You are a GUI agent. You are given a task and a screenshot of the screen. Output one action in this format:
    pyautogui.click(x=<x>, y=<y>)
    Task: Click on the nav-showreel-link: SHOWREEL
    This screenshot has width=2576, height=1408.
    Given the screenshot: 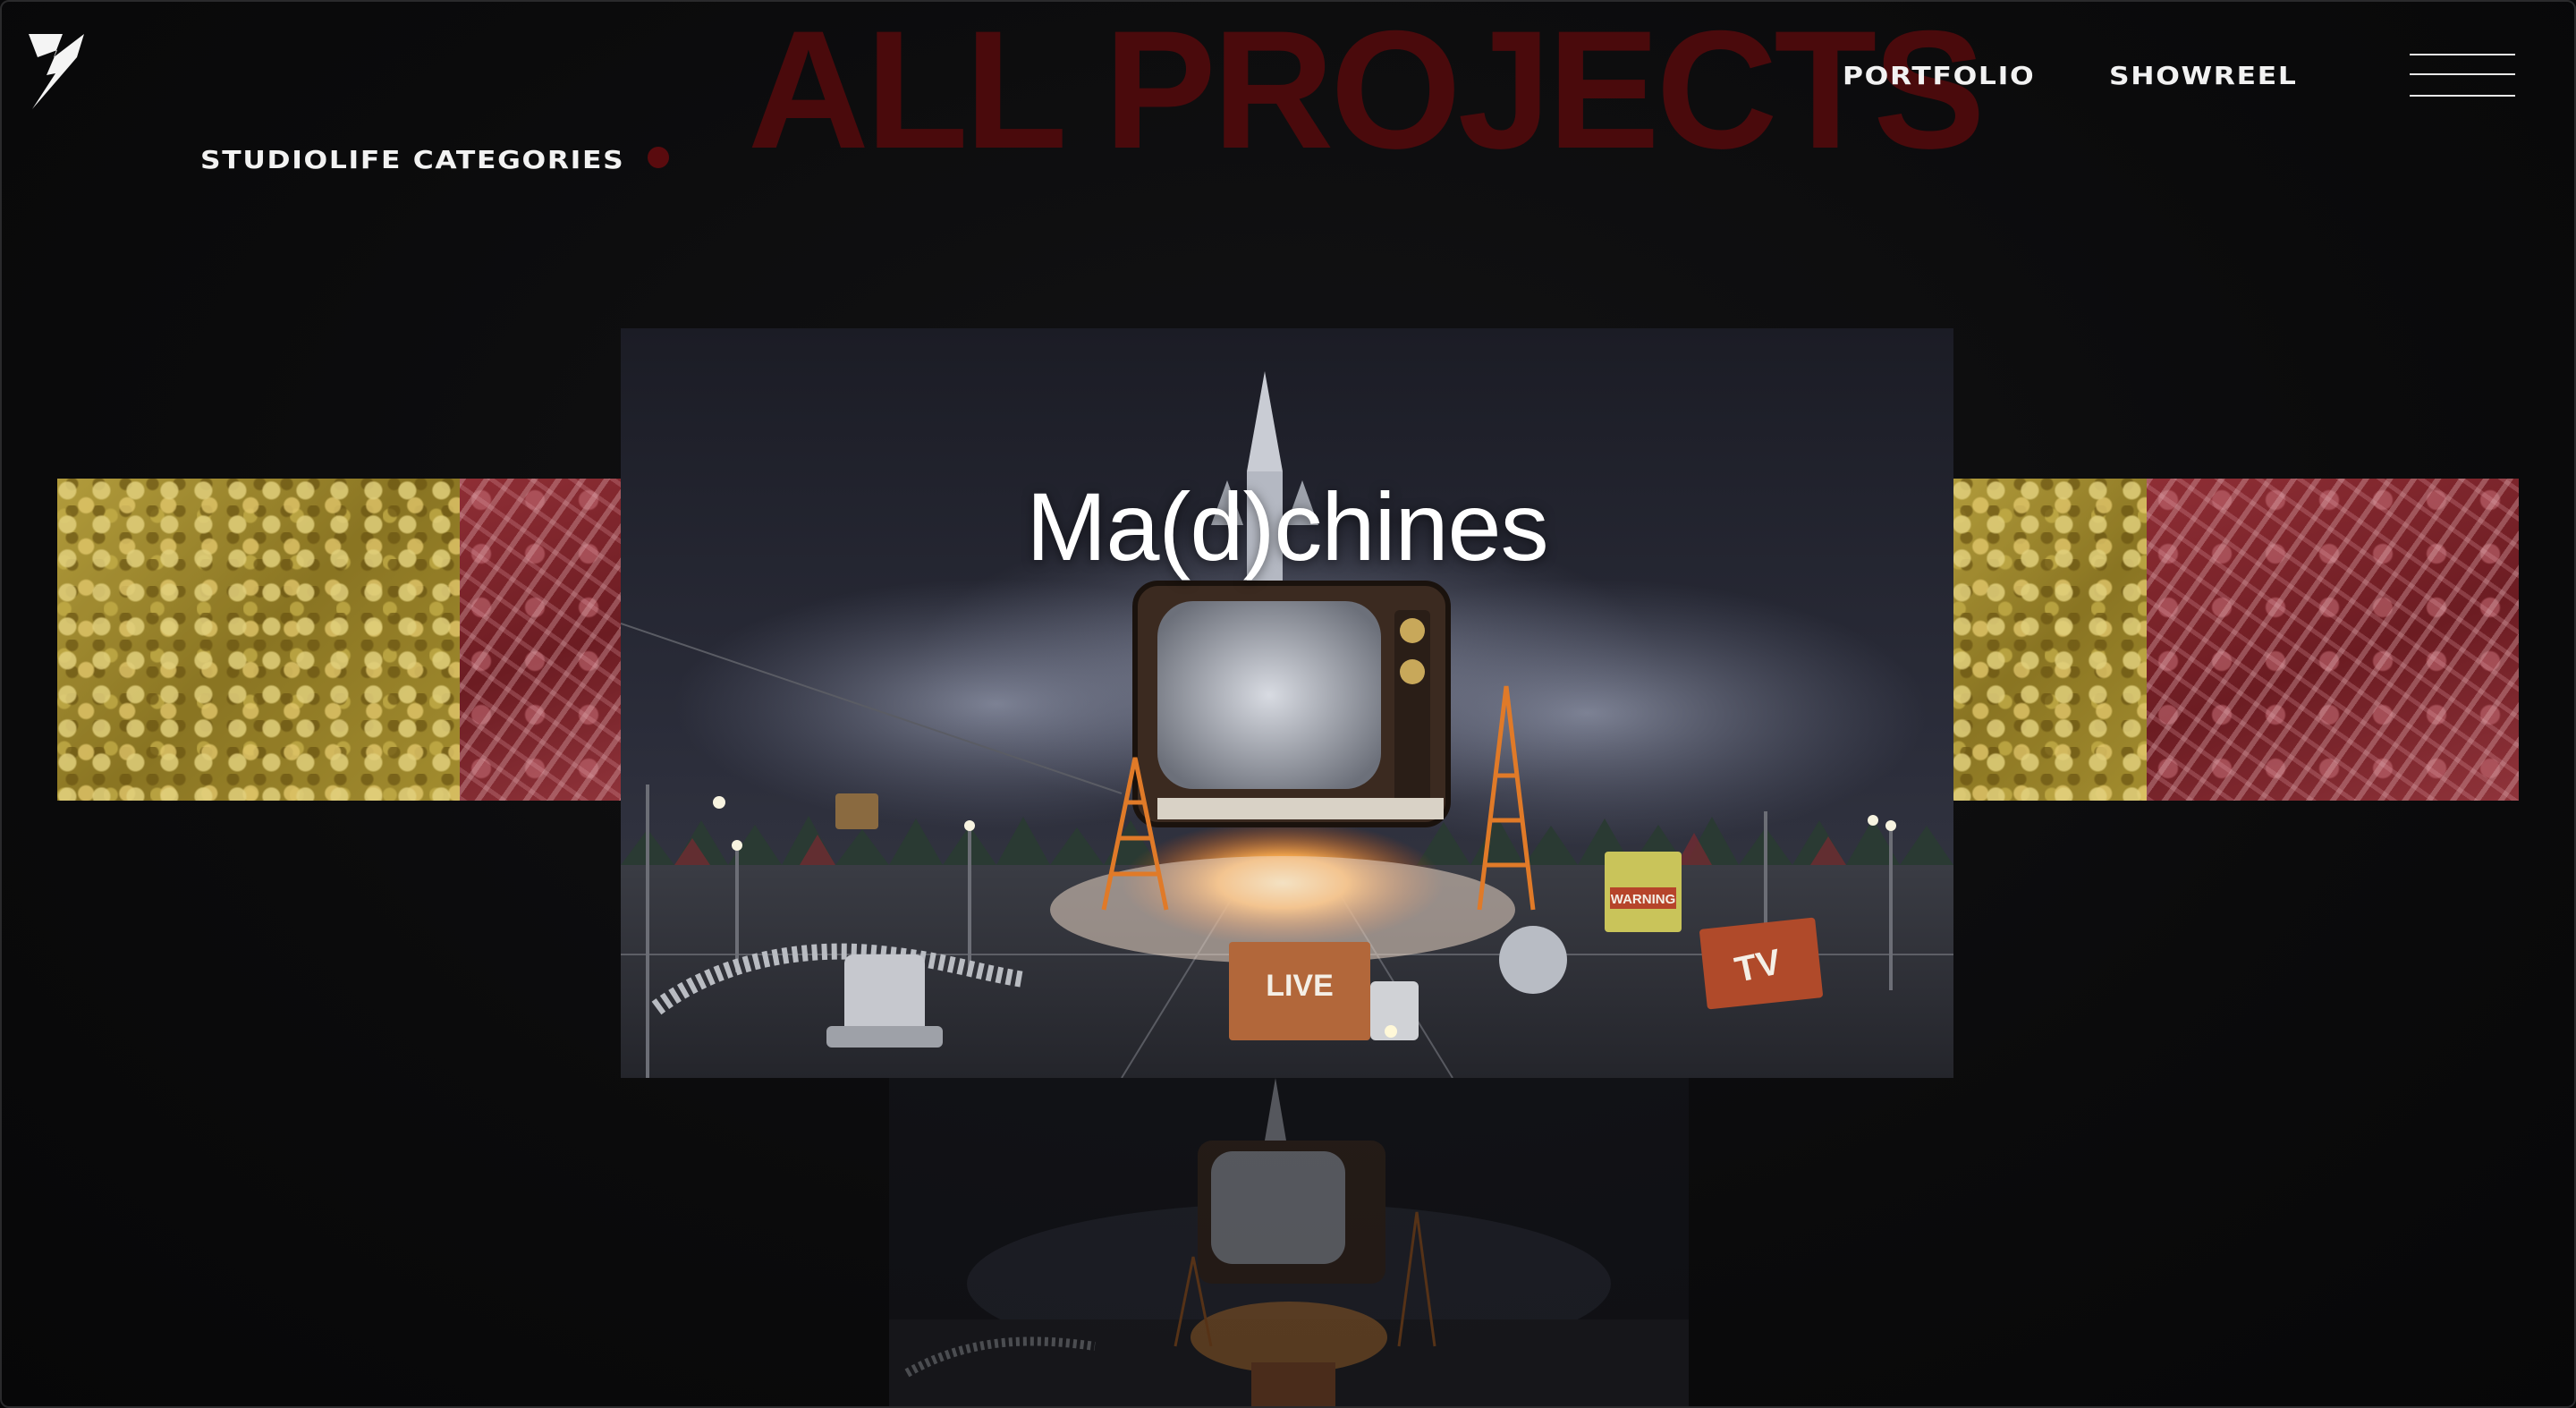 What is the action you would take?
    pyautogui.click(x=2203, y=75)
    